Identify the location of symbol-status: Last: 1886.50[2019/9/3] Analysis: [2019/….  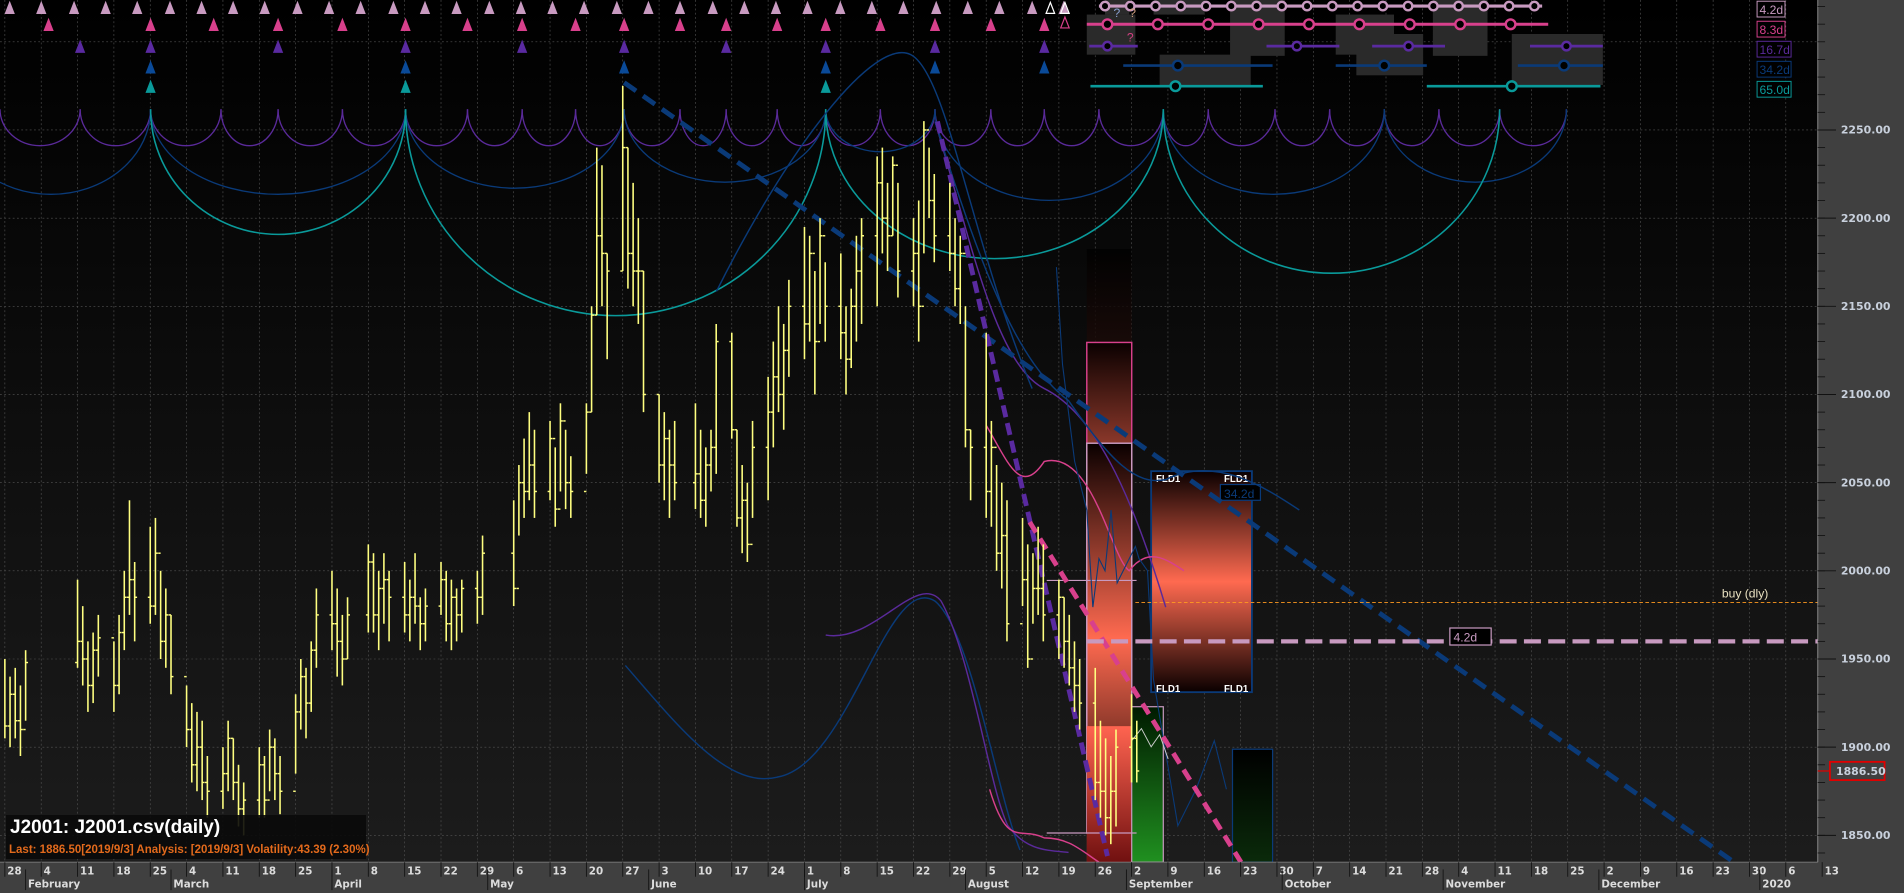
(189, 850).